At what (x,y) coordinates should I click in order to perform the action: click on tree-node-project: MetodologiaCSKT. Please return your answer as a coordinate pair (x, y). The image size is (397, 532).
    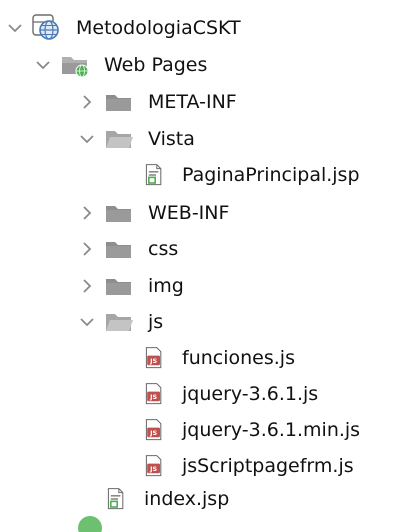
    Looking at the image, I should click on (123, 28).